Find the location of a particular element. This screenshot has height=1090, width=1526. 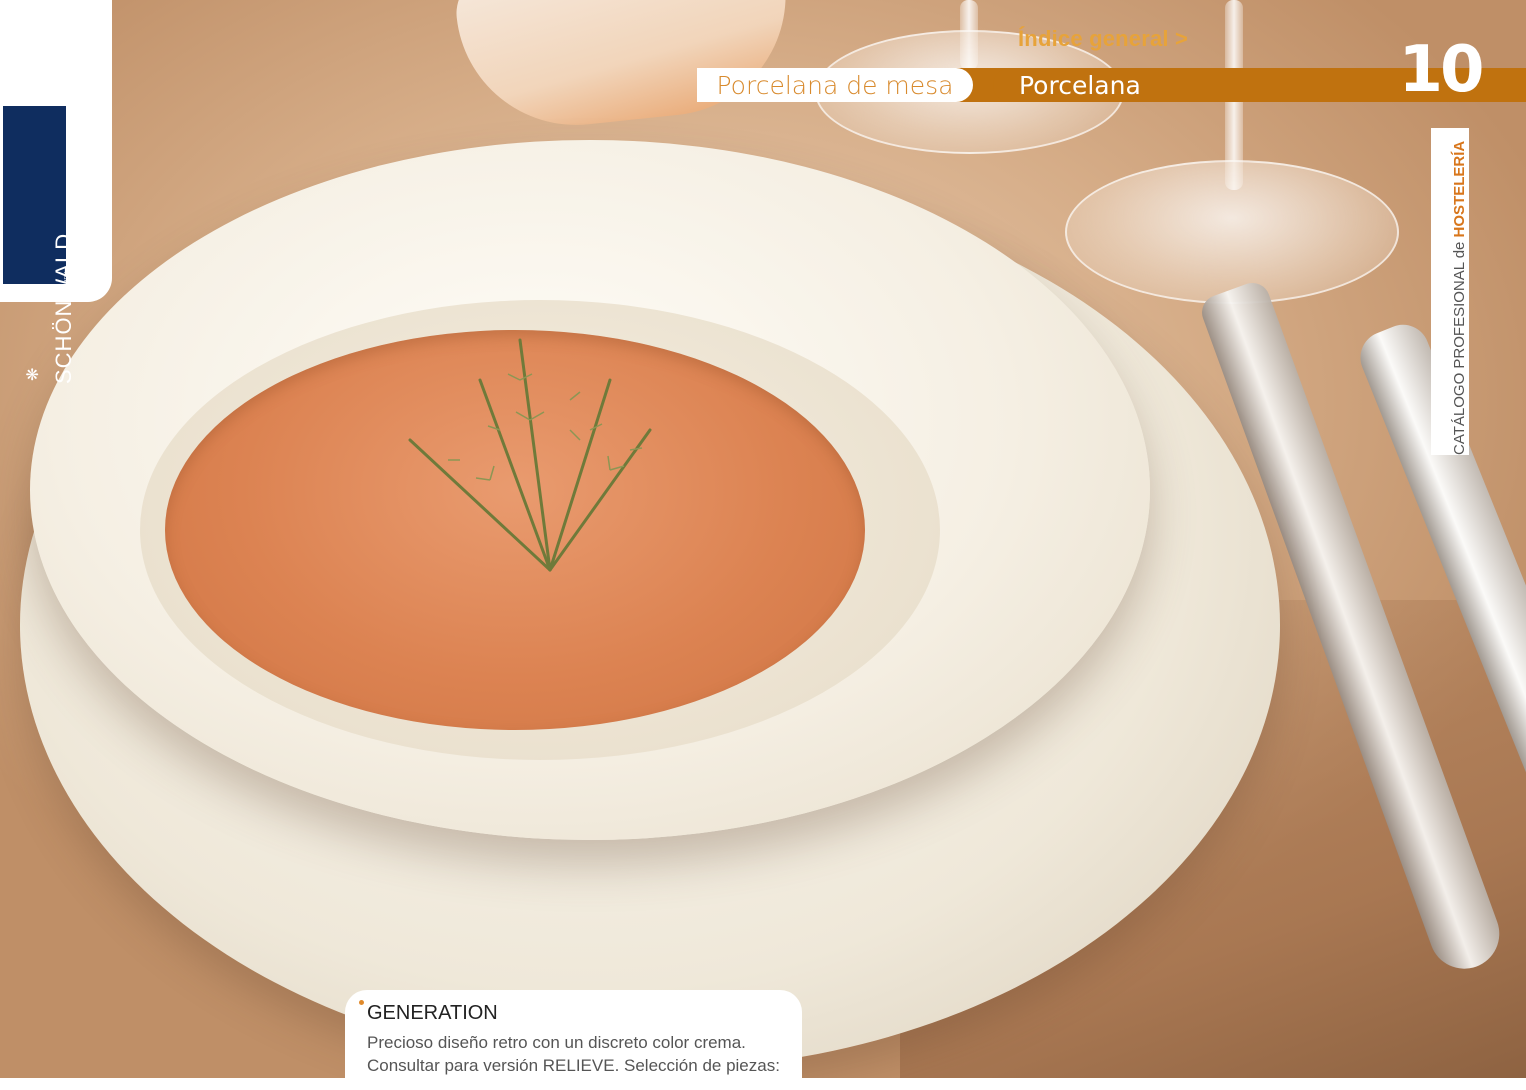

bullet-icon is located at coordinates (361, 1002).